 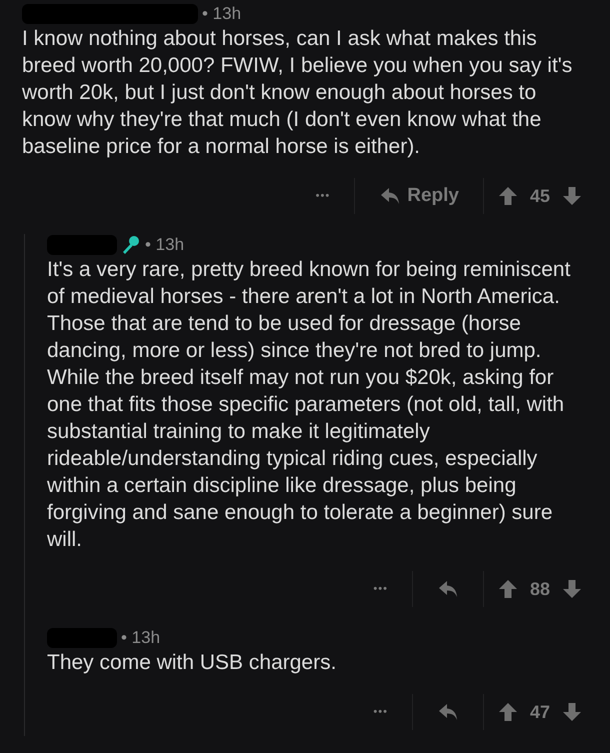 What do you see at coordinates (419, 196) in the screenshot?
I see `reply-button: Reply` at bounding box center [419, 196].